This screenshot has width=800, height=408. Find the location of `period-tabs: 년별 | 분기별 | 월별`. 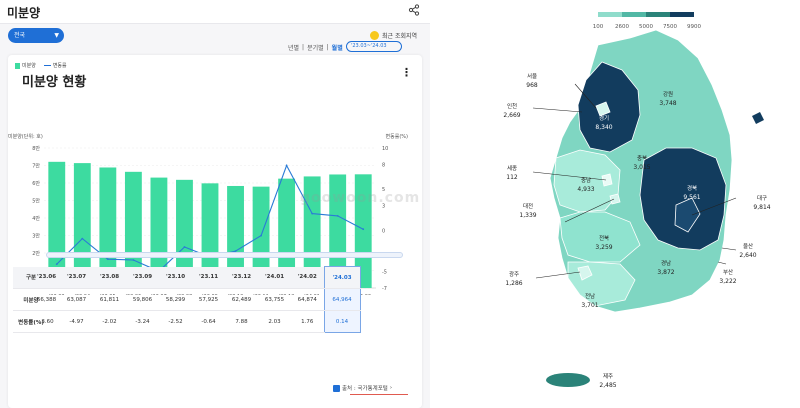

period-tabs: 년별 | 분기별 | 월별 is located at coordinates (315, 47).